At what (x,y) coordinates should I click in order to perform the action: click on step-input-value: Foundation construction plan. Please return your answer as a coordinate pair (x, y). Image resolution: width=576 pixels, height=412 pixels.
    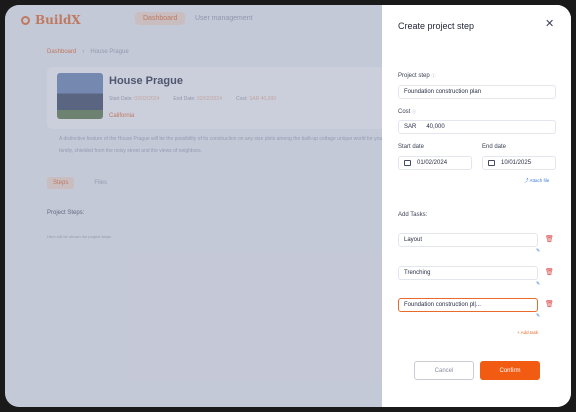
    Looking at the image, I should click on (443, 92).